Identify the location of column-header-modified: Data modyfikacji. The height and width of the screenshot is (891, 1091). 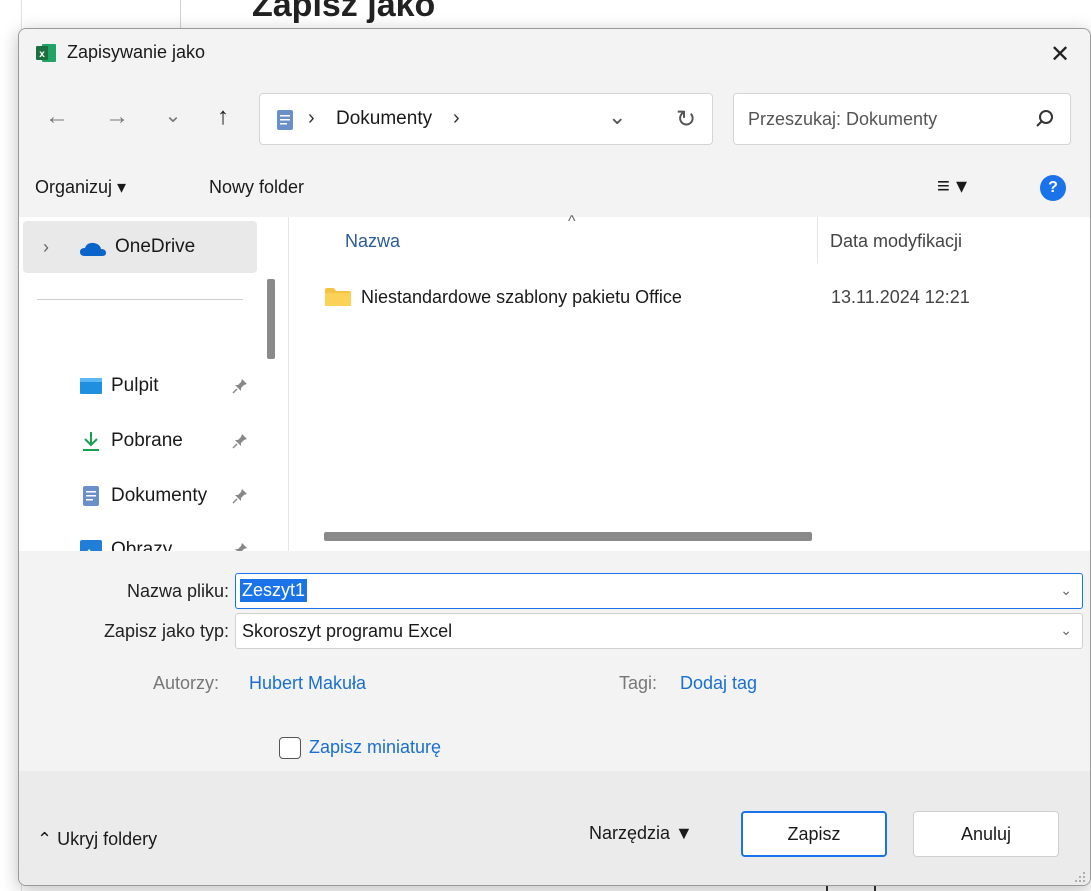
(896, 241).